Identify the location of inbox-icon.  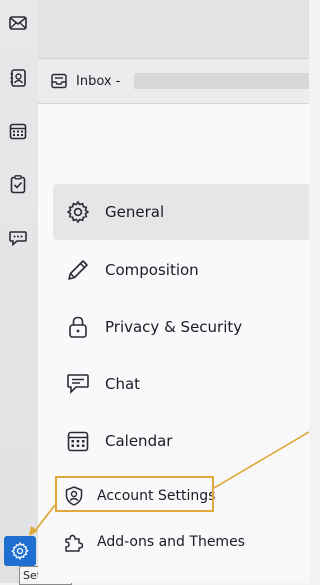
(59, 81).